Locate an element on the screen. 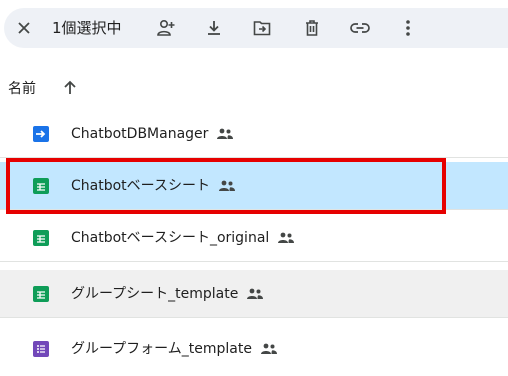 This screenshot has height=376, width=508. selection-toolbar: 1個選択中 is located at coordinates (256, 28).